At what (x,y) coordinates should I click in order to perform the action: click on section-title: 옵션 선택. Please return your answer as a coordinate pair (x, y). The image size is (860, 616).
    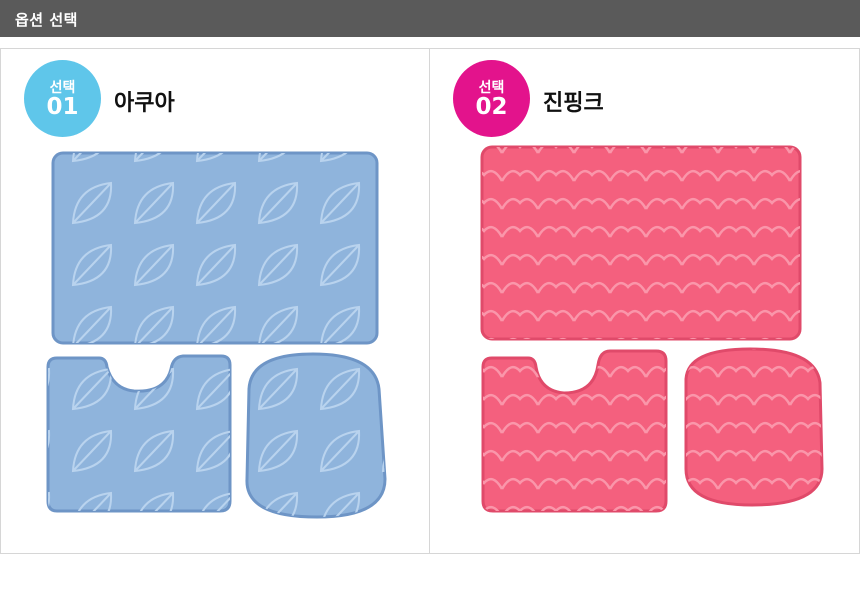
    Looking at the image, I should click on (46, 20).